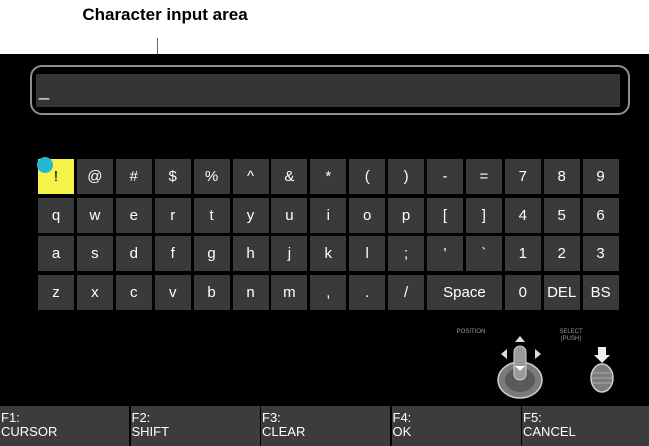  What do you see at coordinates (133, 292) in the screenshot?
I see `key-char: c` at bounding box center [133, 292].